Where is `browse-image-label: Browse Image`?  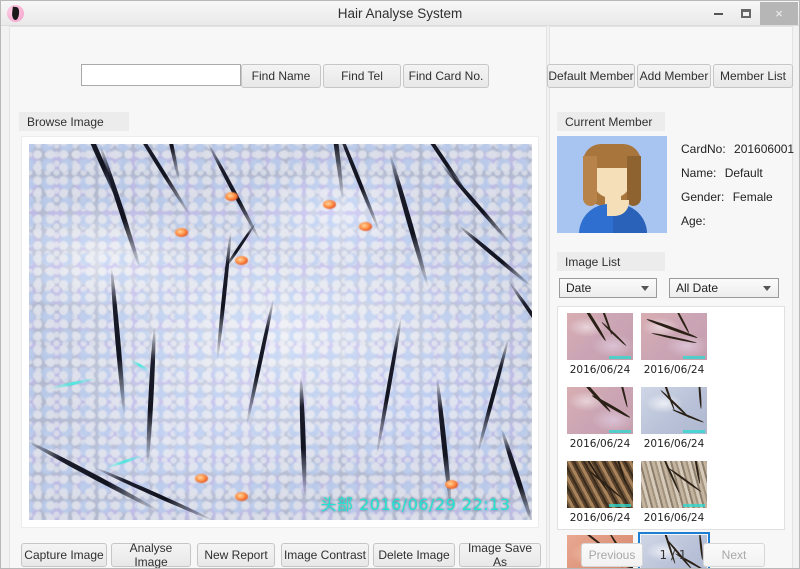
browse-image-label: Browse Image is located at coordinates (74, 121).